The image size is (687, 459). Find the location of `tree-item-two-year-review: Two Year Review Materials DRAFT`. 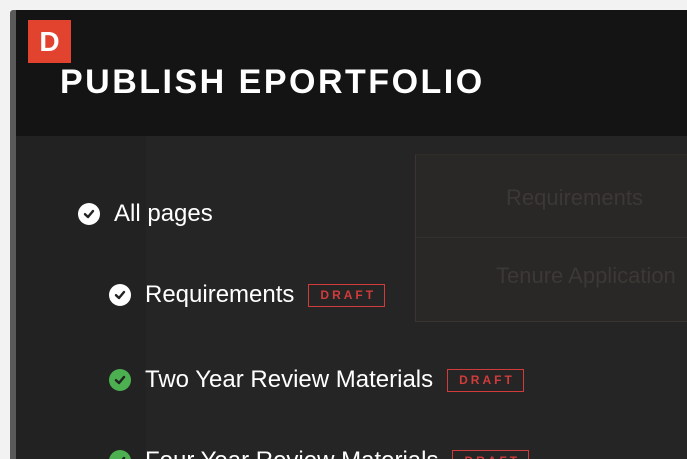

tree-item-two-year-review: Two Year Review Materials DRAFT is located at coordinates (316, 380).